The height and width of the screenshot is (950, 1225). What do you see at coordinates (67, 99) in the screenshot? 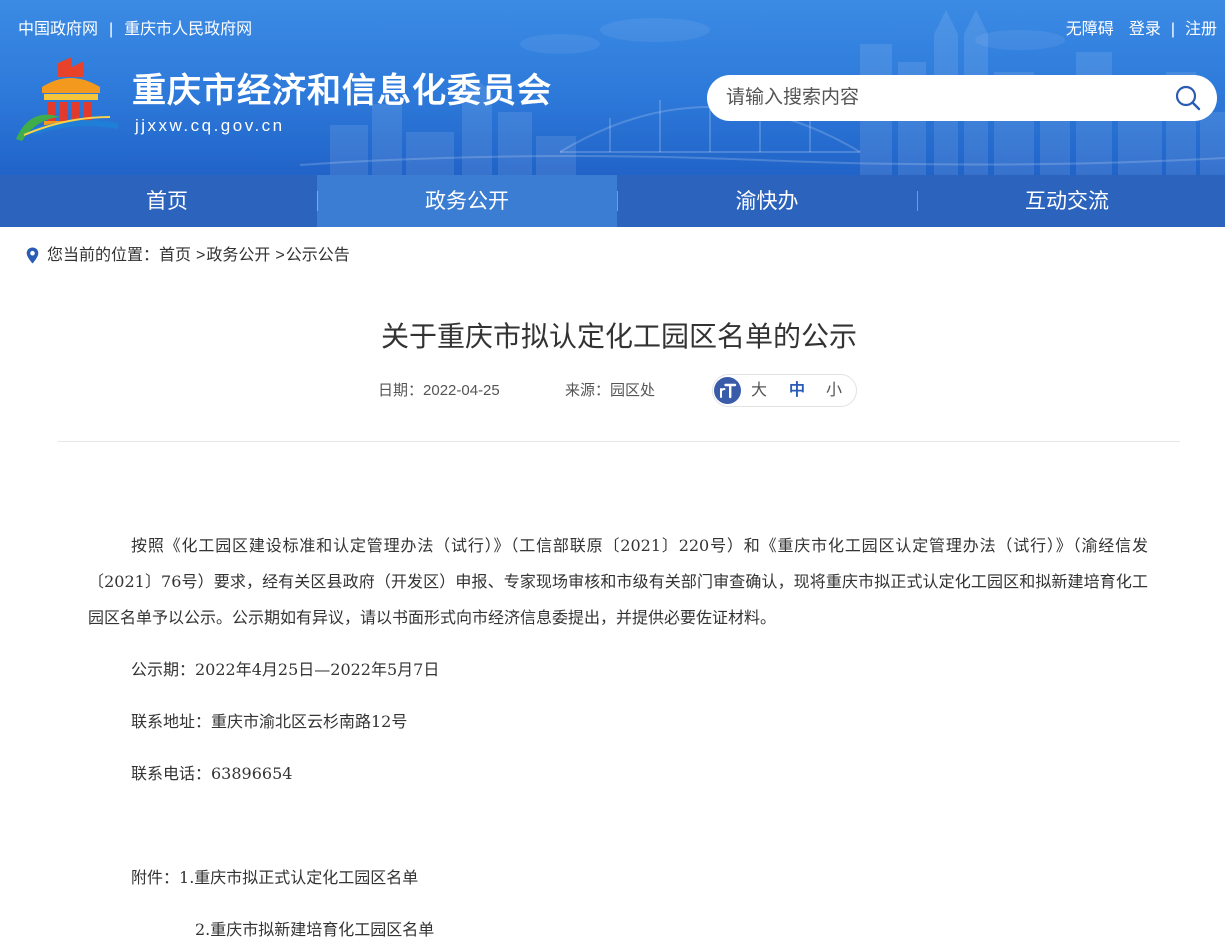
I see `government-emblem-logo` at bounding box center [67, 99].